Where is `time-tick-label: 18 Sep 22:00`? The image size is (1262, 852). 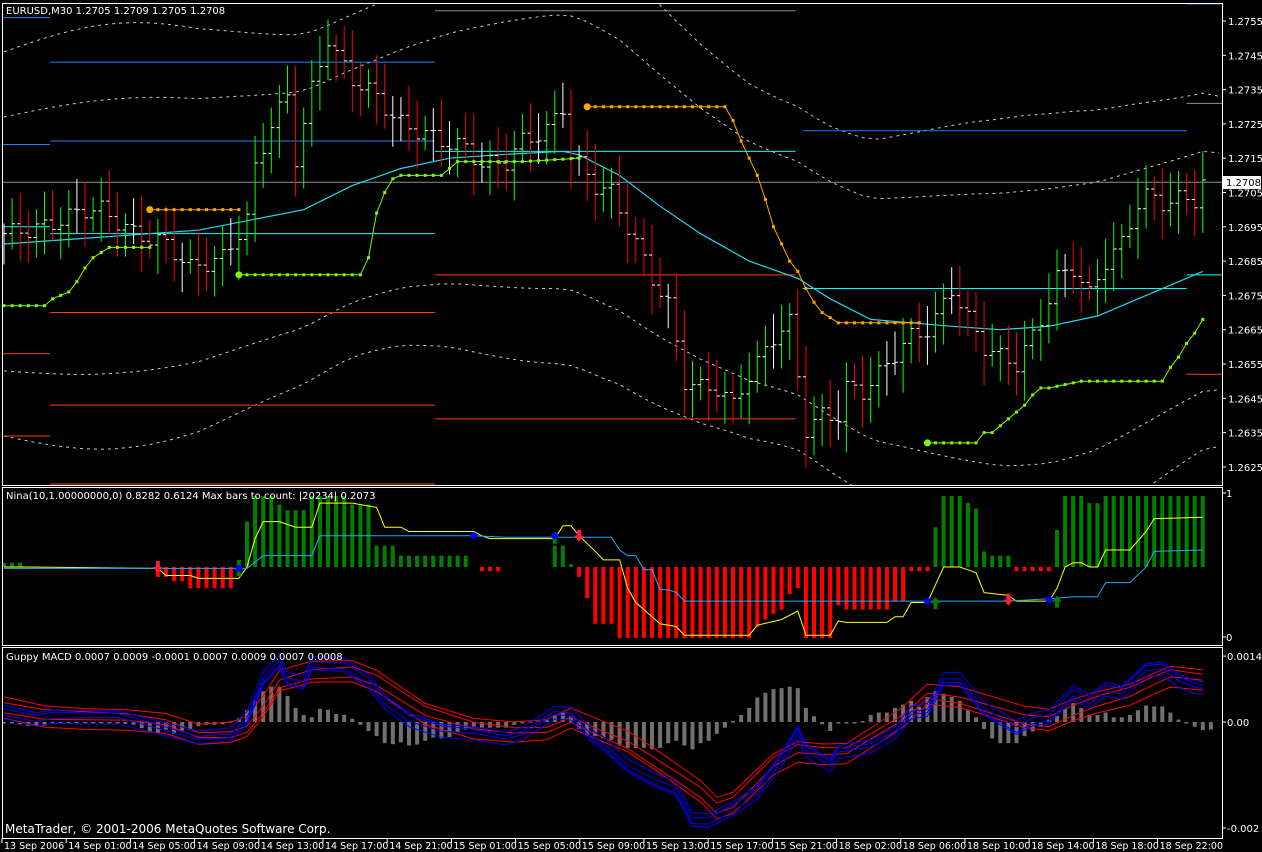 time-tick-label: 18 Sep 22:00 is located at coordinates (1191, 846).